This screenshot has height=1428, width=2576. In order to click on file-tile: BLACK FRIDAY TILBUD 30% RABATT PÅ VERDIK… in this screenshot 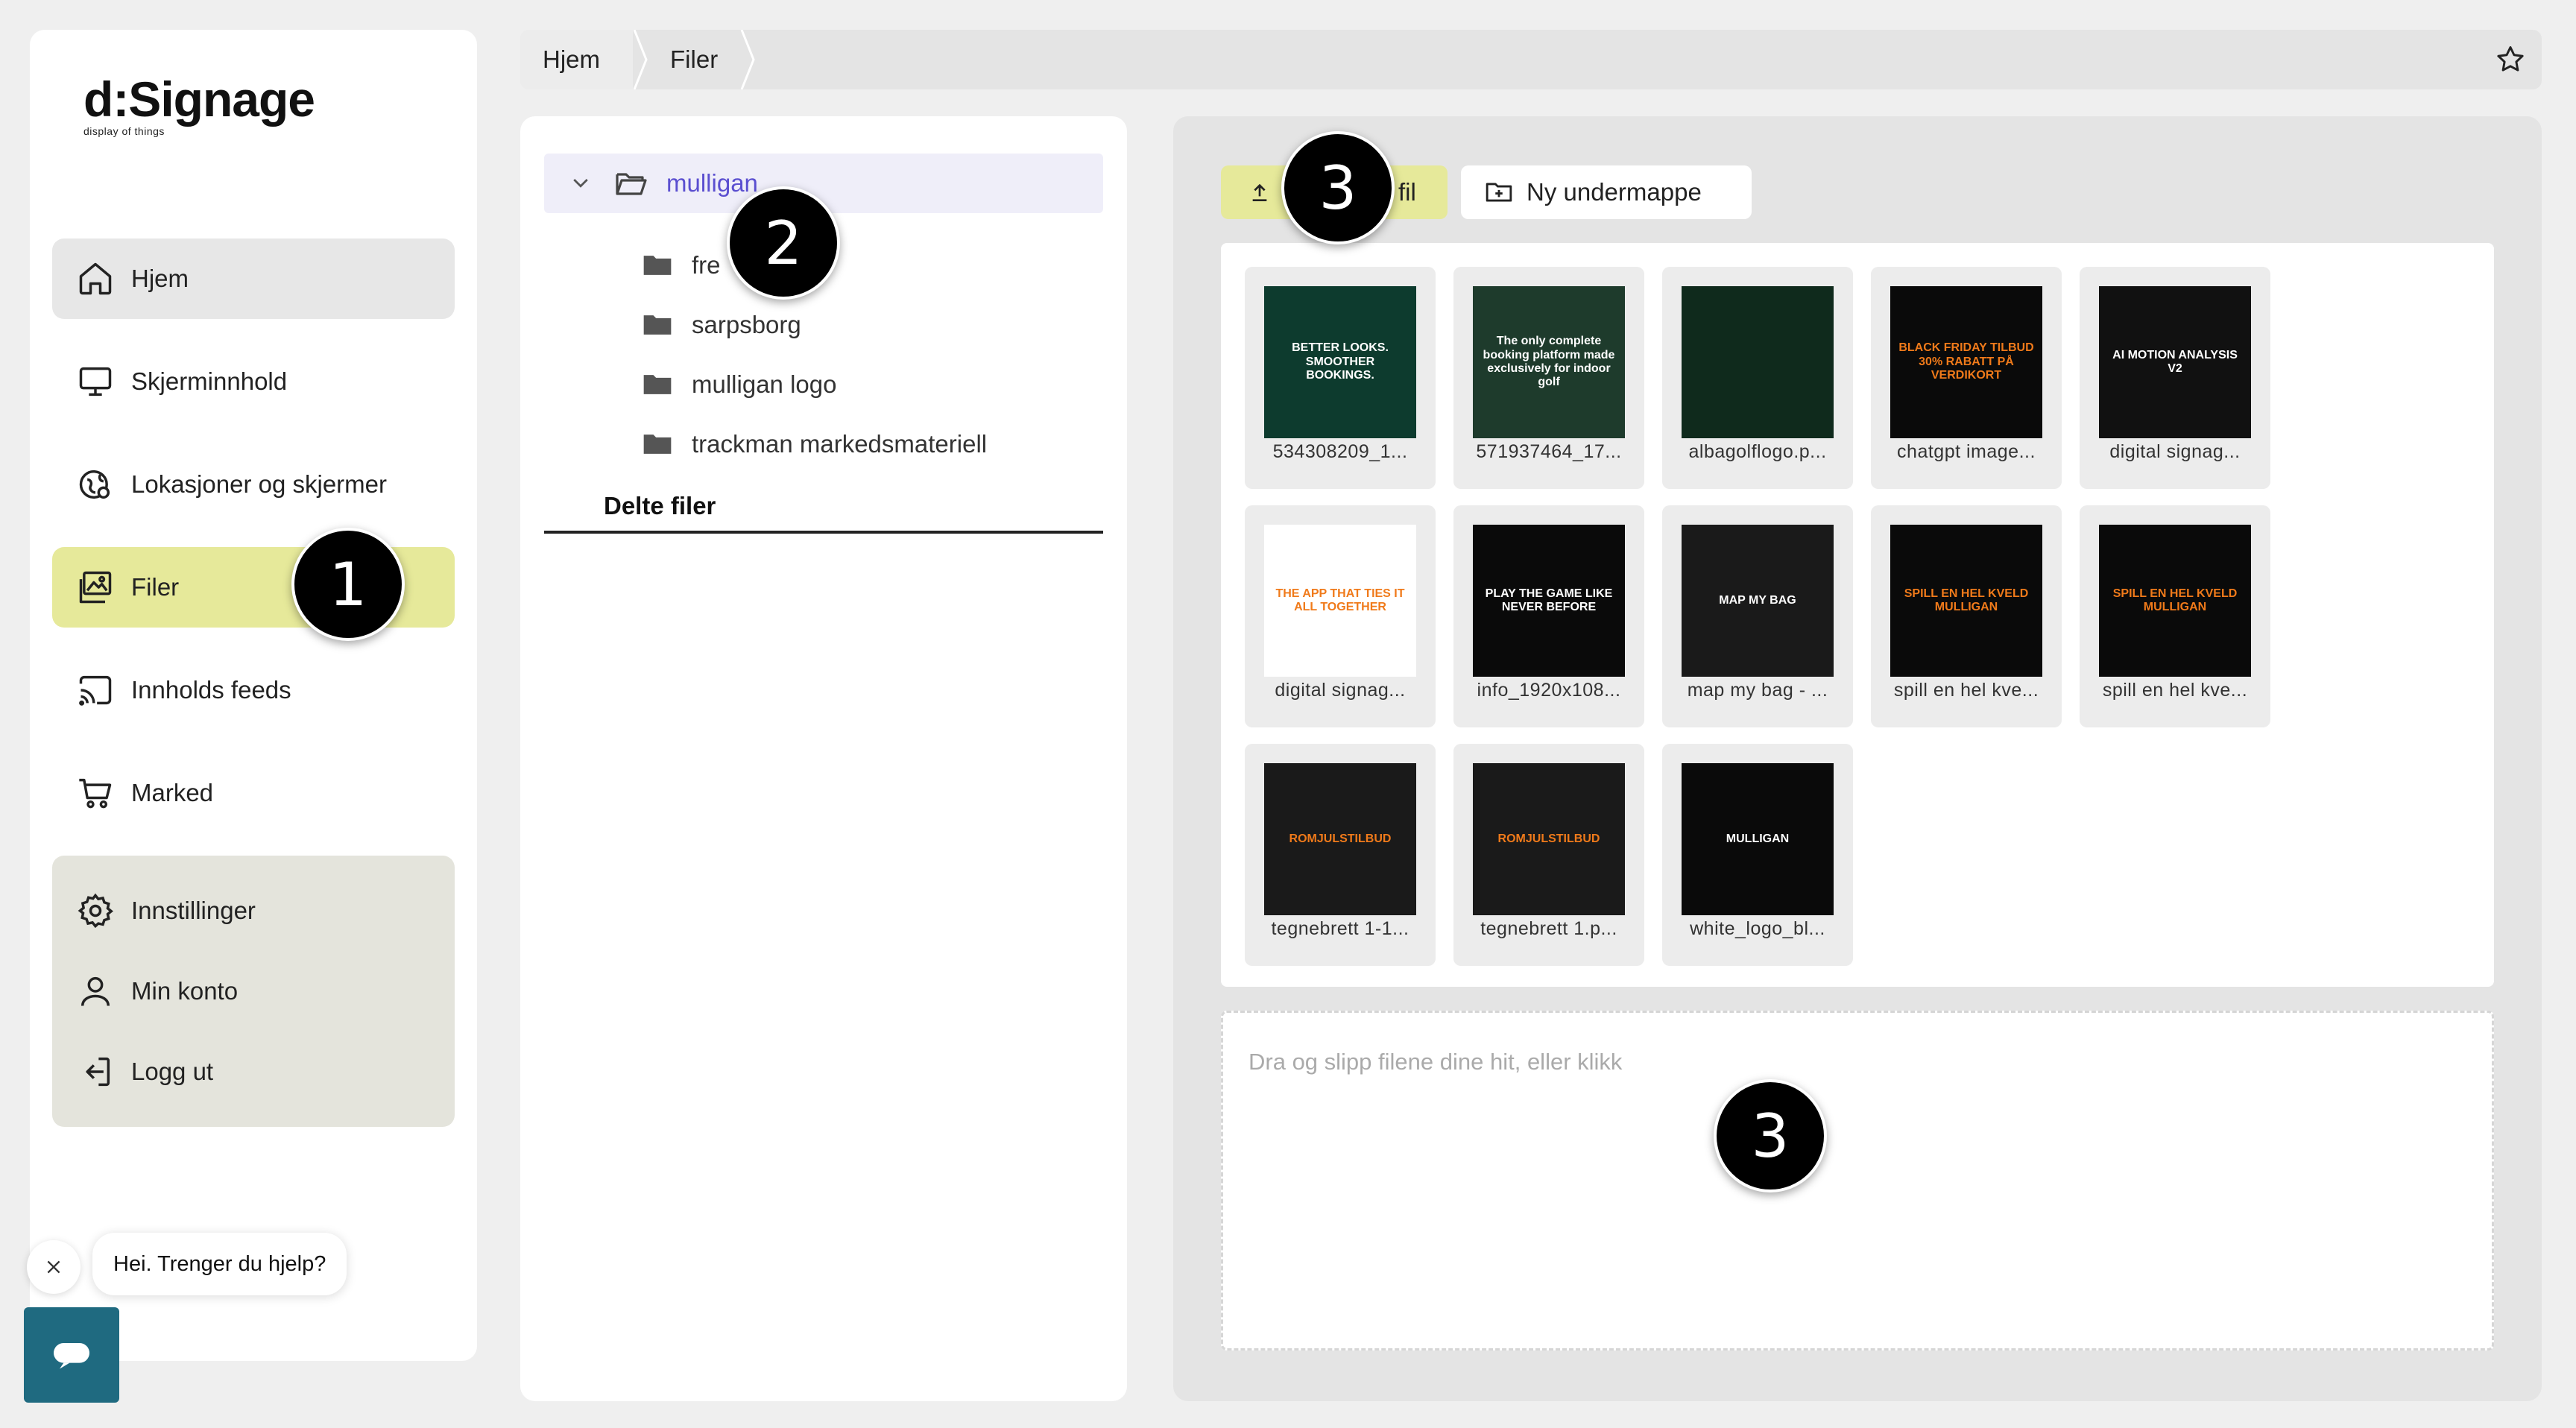, I will do `click(1967, 378)`.